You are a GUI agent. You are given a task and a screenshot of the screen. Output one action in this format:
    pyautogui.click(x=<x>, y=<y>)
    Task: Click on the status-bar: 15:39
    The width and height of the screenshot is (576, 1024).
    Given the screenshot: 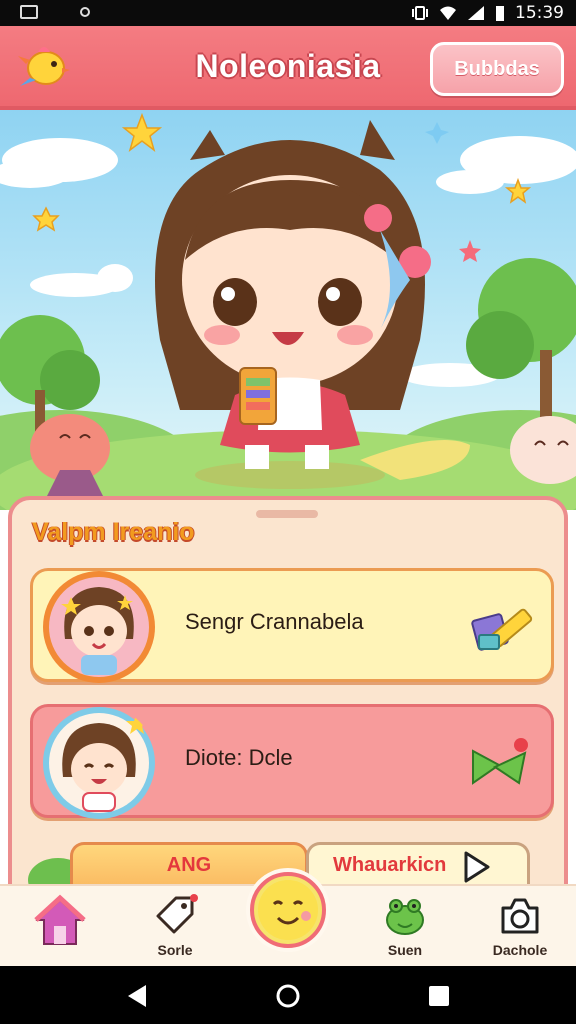 What is the action you would take?
    pyautogui.click(x=288, y=13)
    